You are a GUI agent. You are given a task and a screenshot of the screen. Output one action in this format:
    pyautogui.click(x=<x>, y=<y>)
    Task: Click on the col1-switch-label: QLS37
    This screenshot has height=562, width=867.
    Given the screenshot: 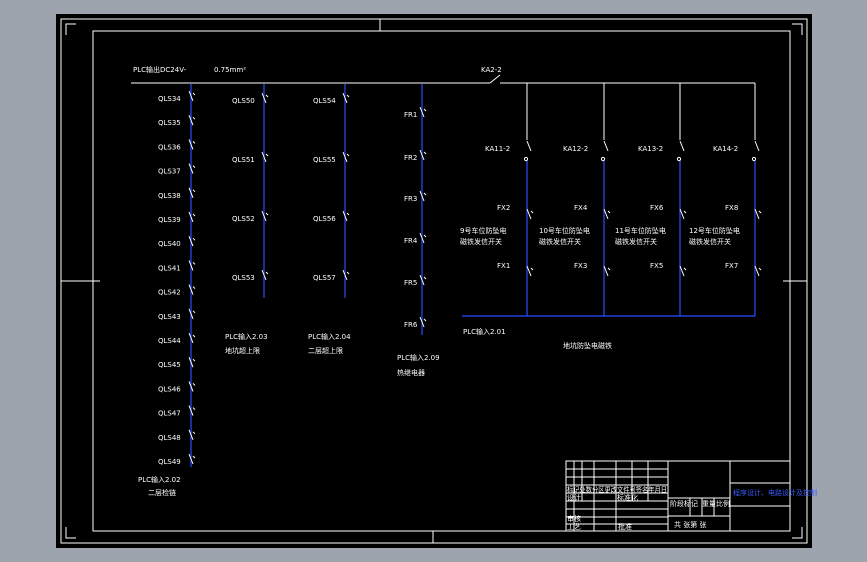 What is the action you would take?
    pyautogui.click(x=169, y=172)
    